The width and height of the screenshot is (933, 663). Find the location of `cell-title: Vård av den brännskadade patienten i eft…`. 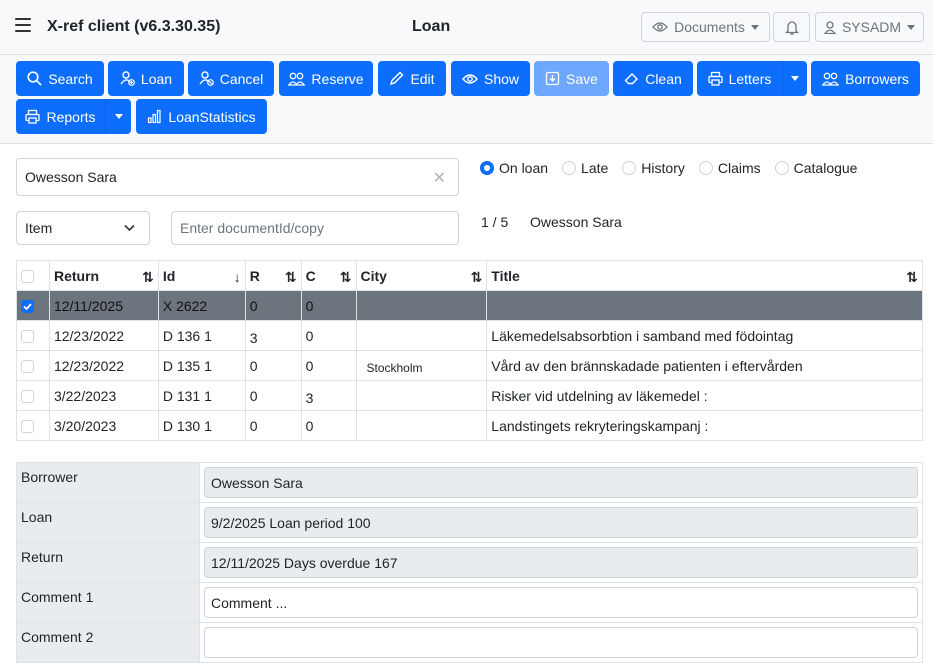

cell-title: Vård av den brännskadade patienten i eft… is located at coordinates (704, 365).